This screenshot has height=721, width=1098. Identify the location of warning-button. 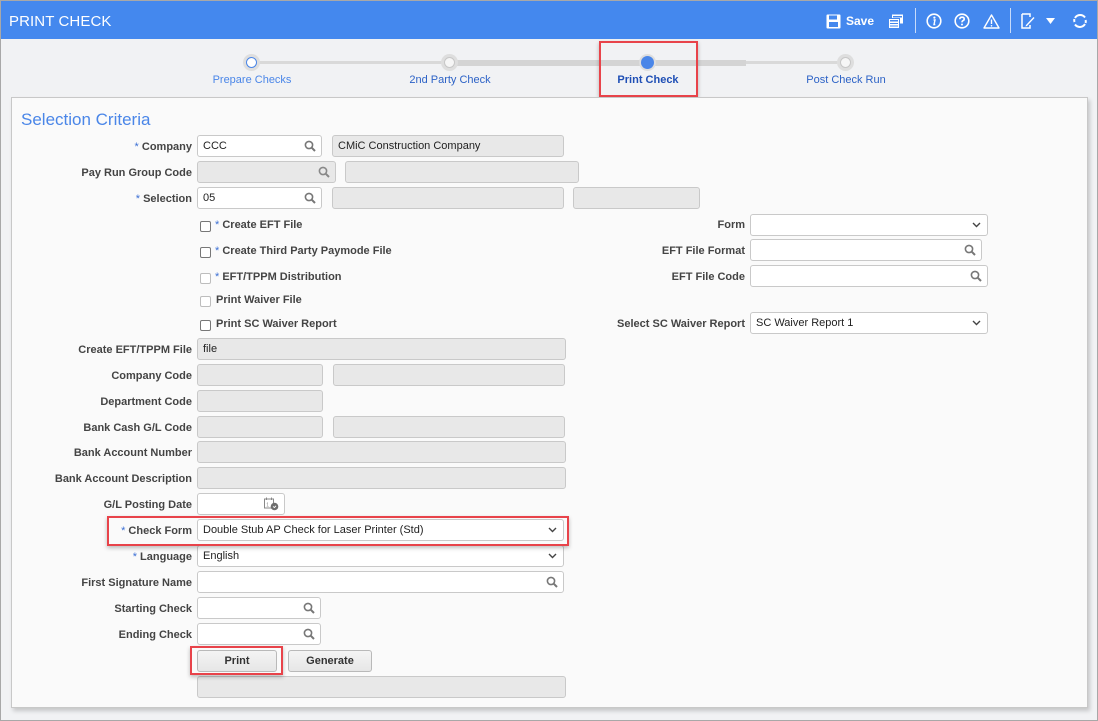
(991, 21).